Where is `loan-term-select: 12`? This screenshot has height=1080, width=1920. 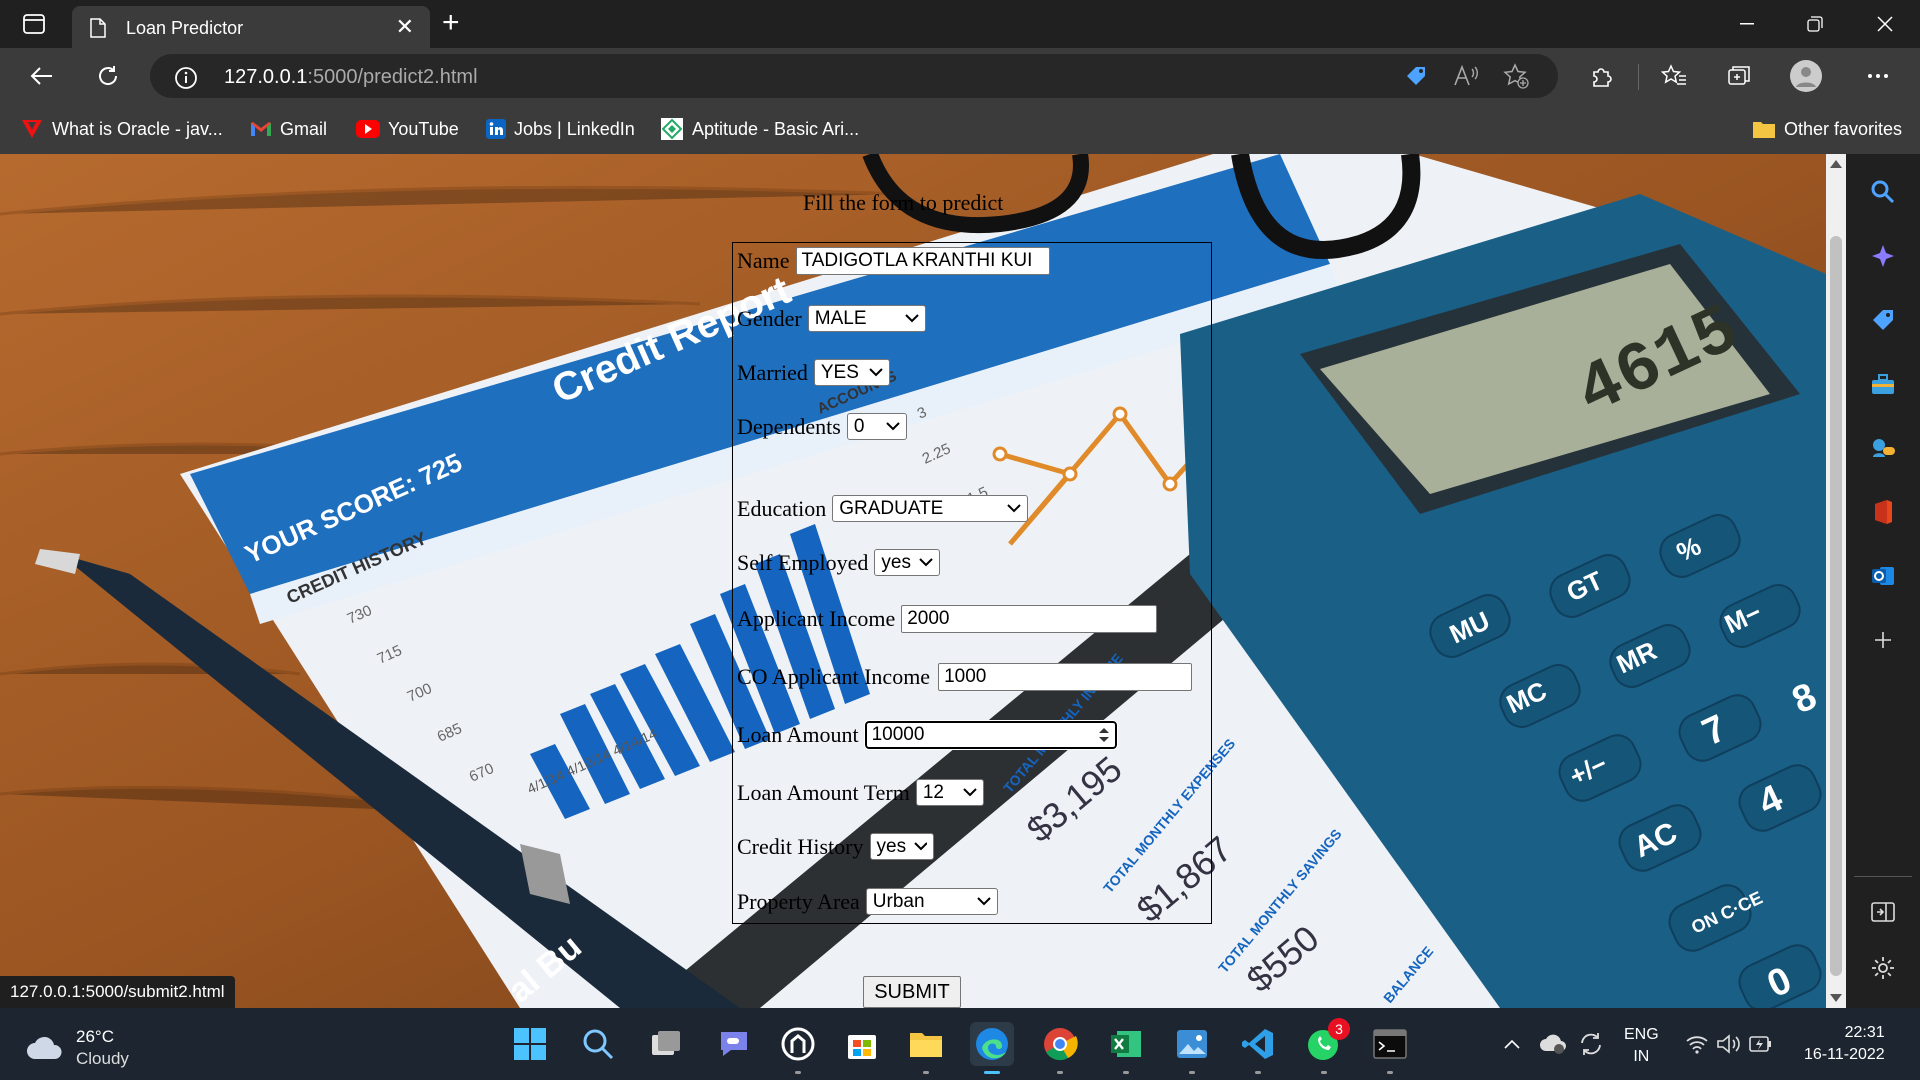
loan-term-select: 12 is located at coordinates (949, 792).